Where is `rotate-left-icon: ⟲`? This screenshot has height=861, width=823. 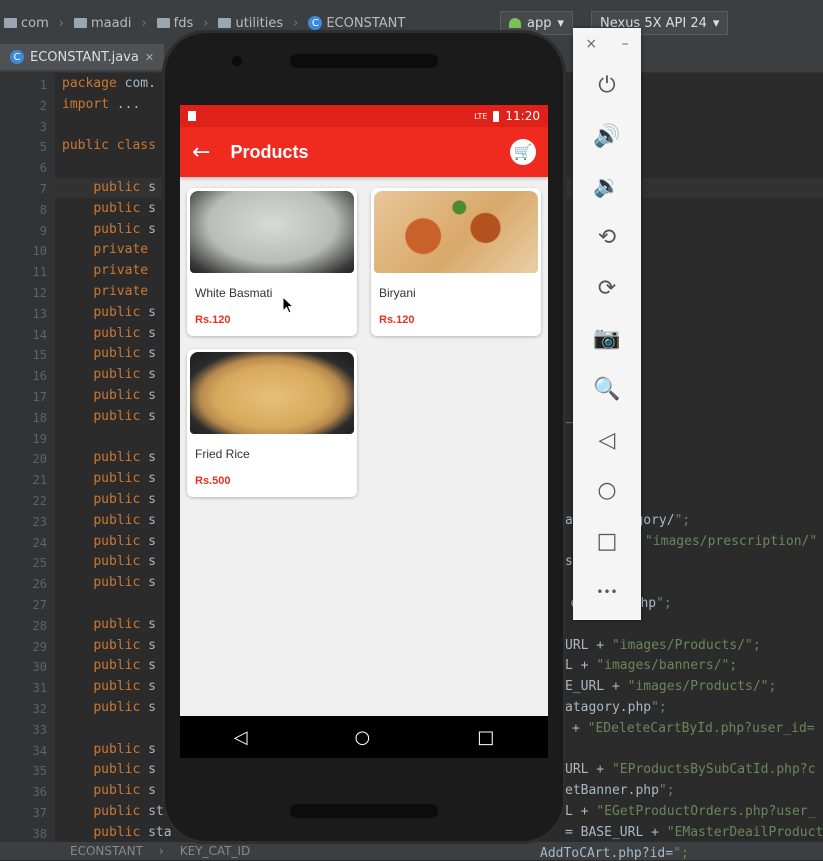
rotate-left-icon: ⟲ is located at coordinates (607, 237).